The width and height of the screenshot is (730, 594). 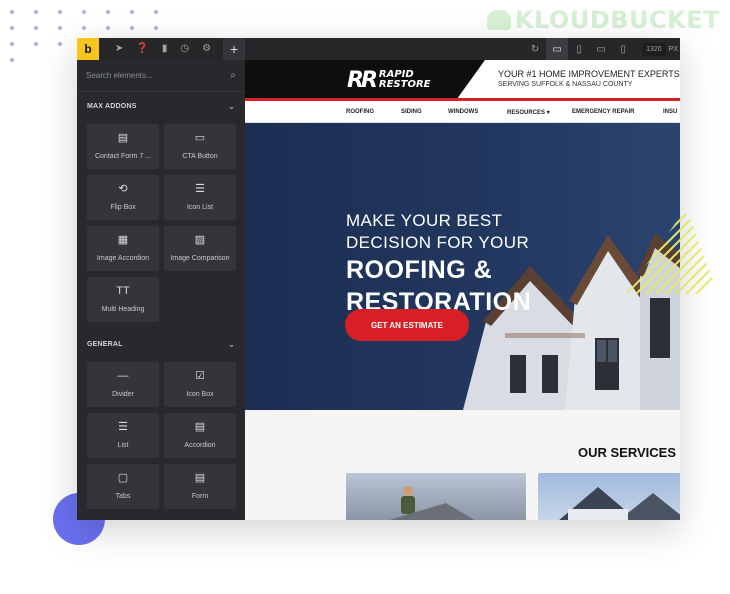 What do you see at coordinates (528, 112) in the screenshot?
I see `nav-resources: RESOURCES ▾` at bounding box center [528, 112].